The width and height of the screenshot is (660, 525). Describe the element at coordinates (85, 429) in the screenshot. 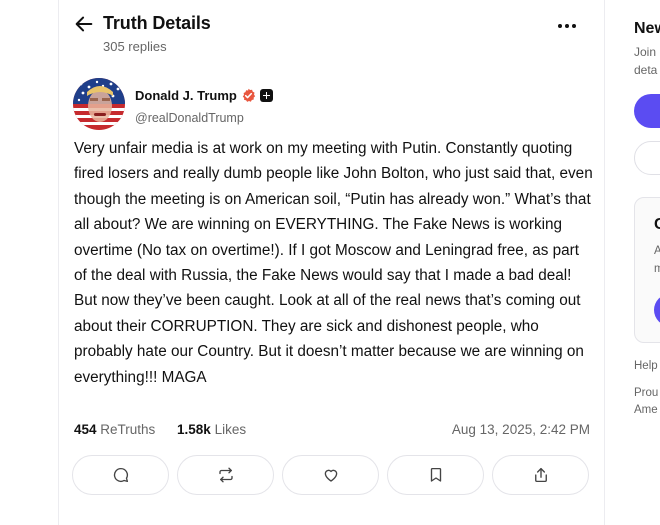

I see `retruths-count: 454` at that location.